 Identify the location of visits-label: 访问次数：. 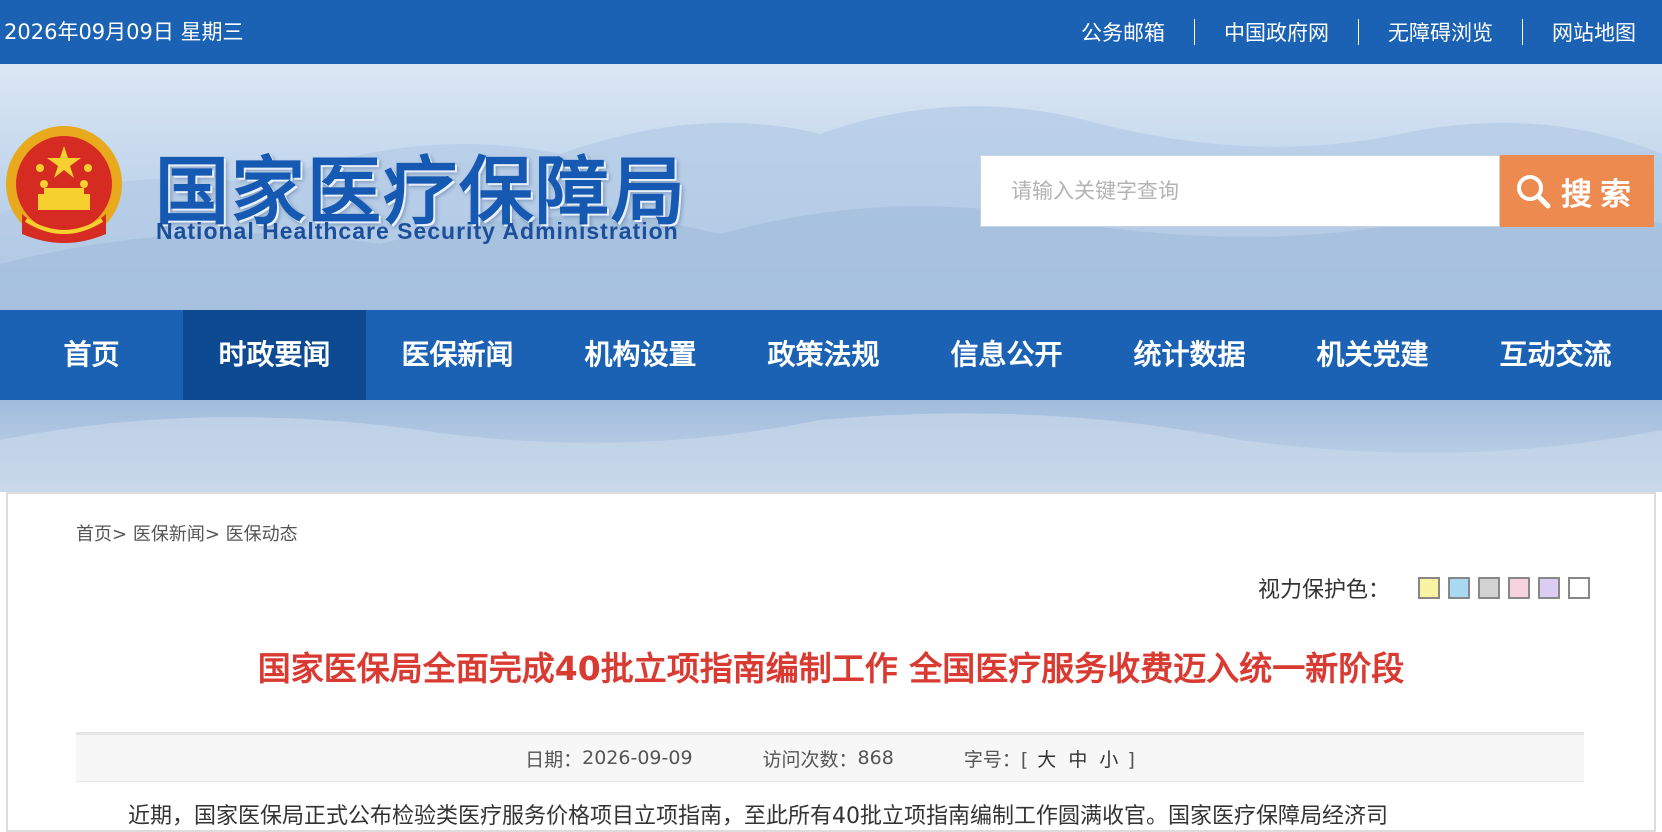
(810, 759).